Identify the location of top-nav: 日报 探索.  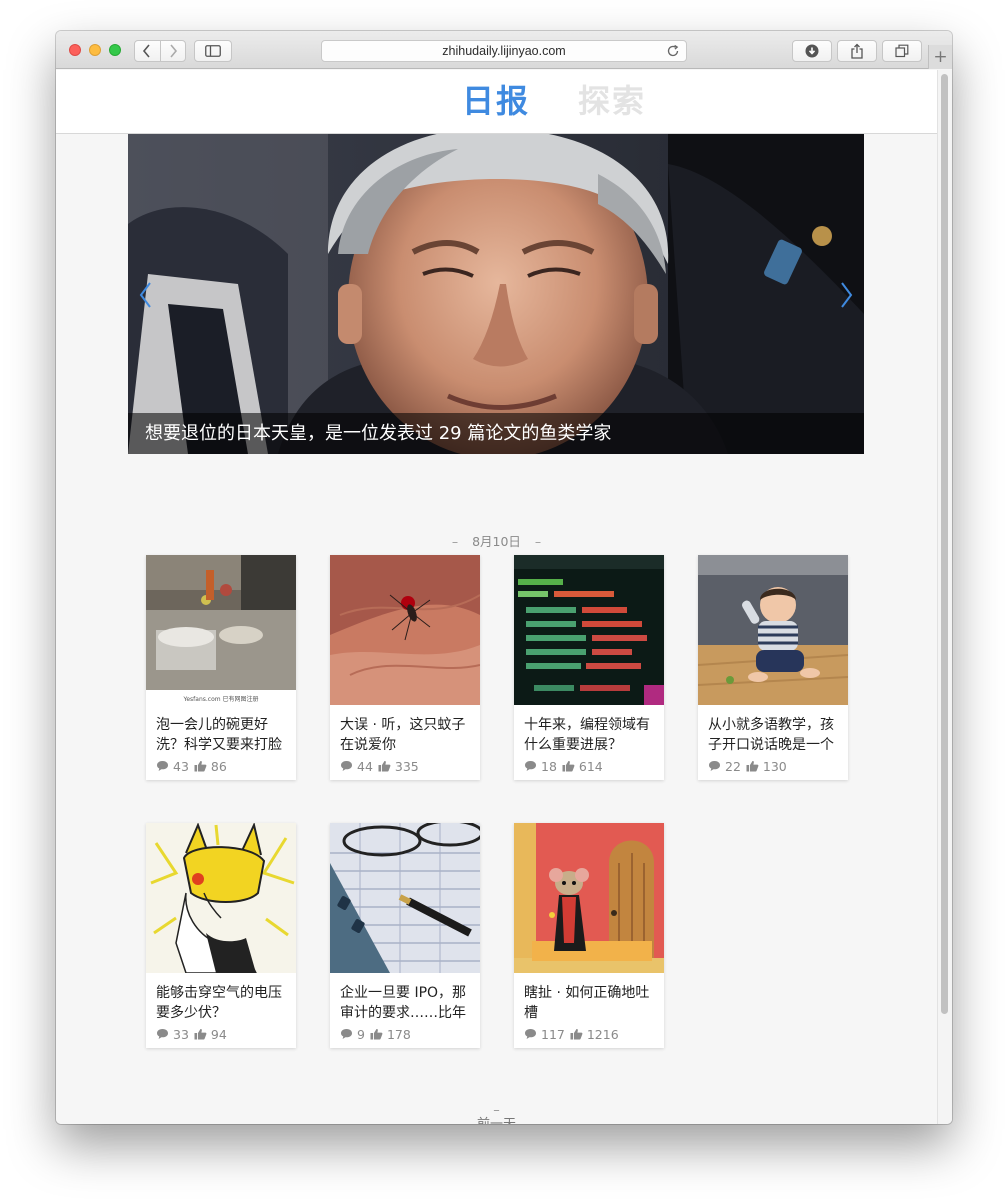
(496, 102).